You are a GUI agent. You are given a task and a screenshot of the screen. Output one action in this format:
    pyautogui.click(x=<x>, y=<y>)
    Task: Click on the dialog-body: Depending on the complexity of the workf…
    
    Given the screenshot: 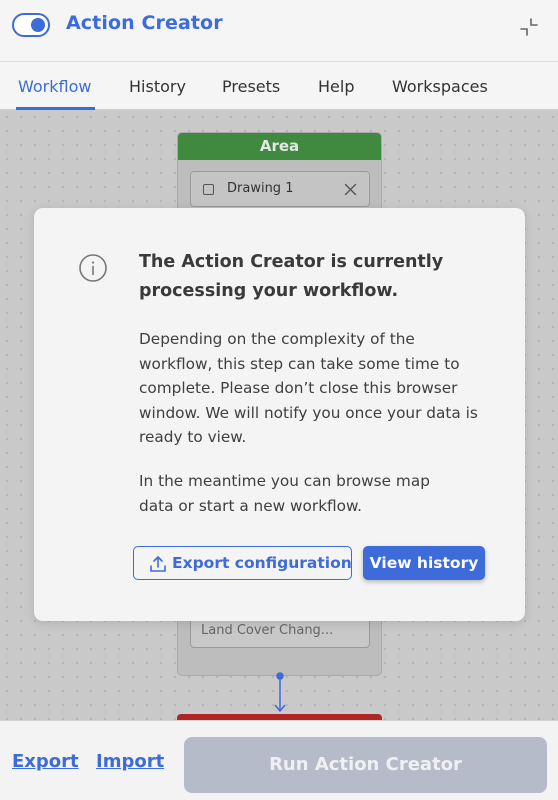 What is the action you would take?
    pyautogui.click(x=308, y=388)
    